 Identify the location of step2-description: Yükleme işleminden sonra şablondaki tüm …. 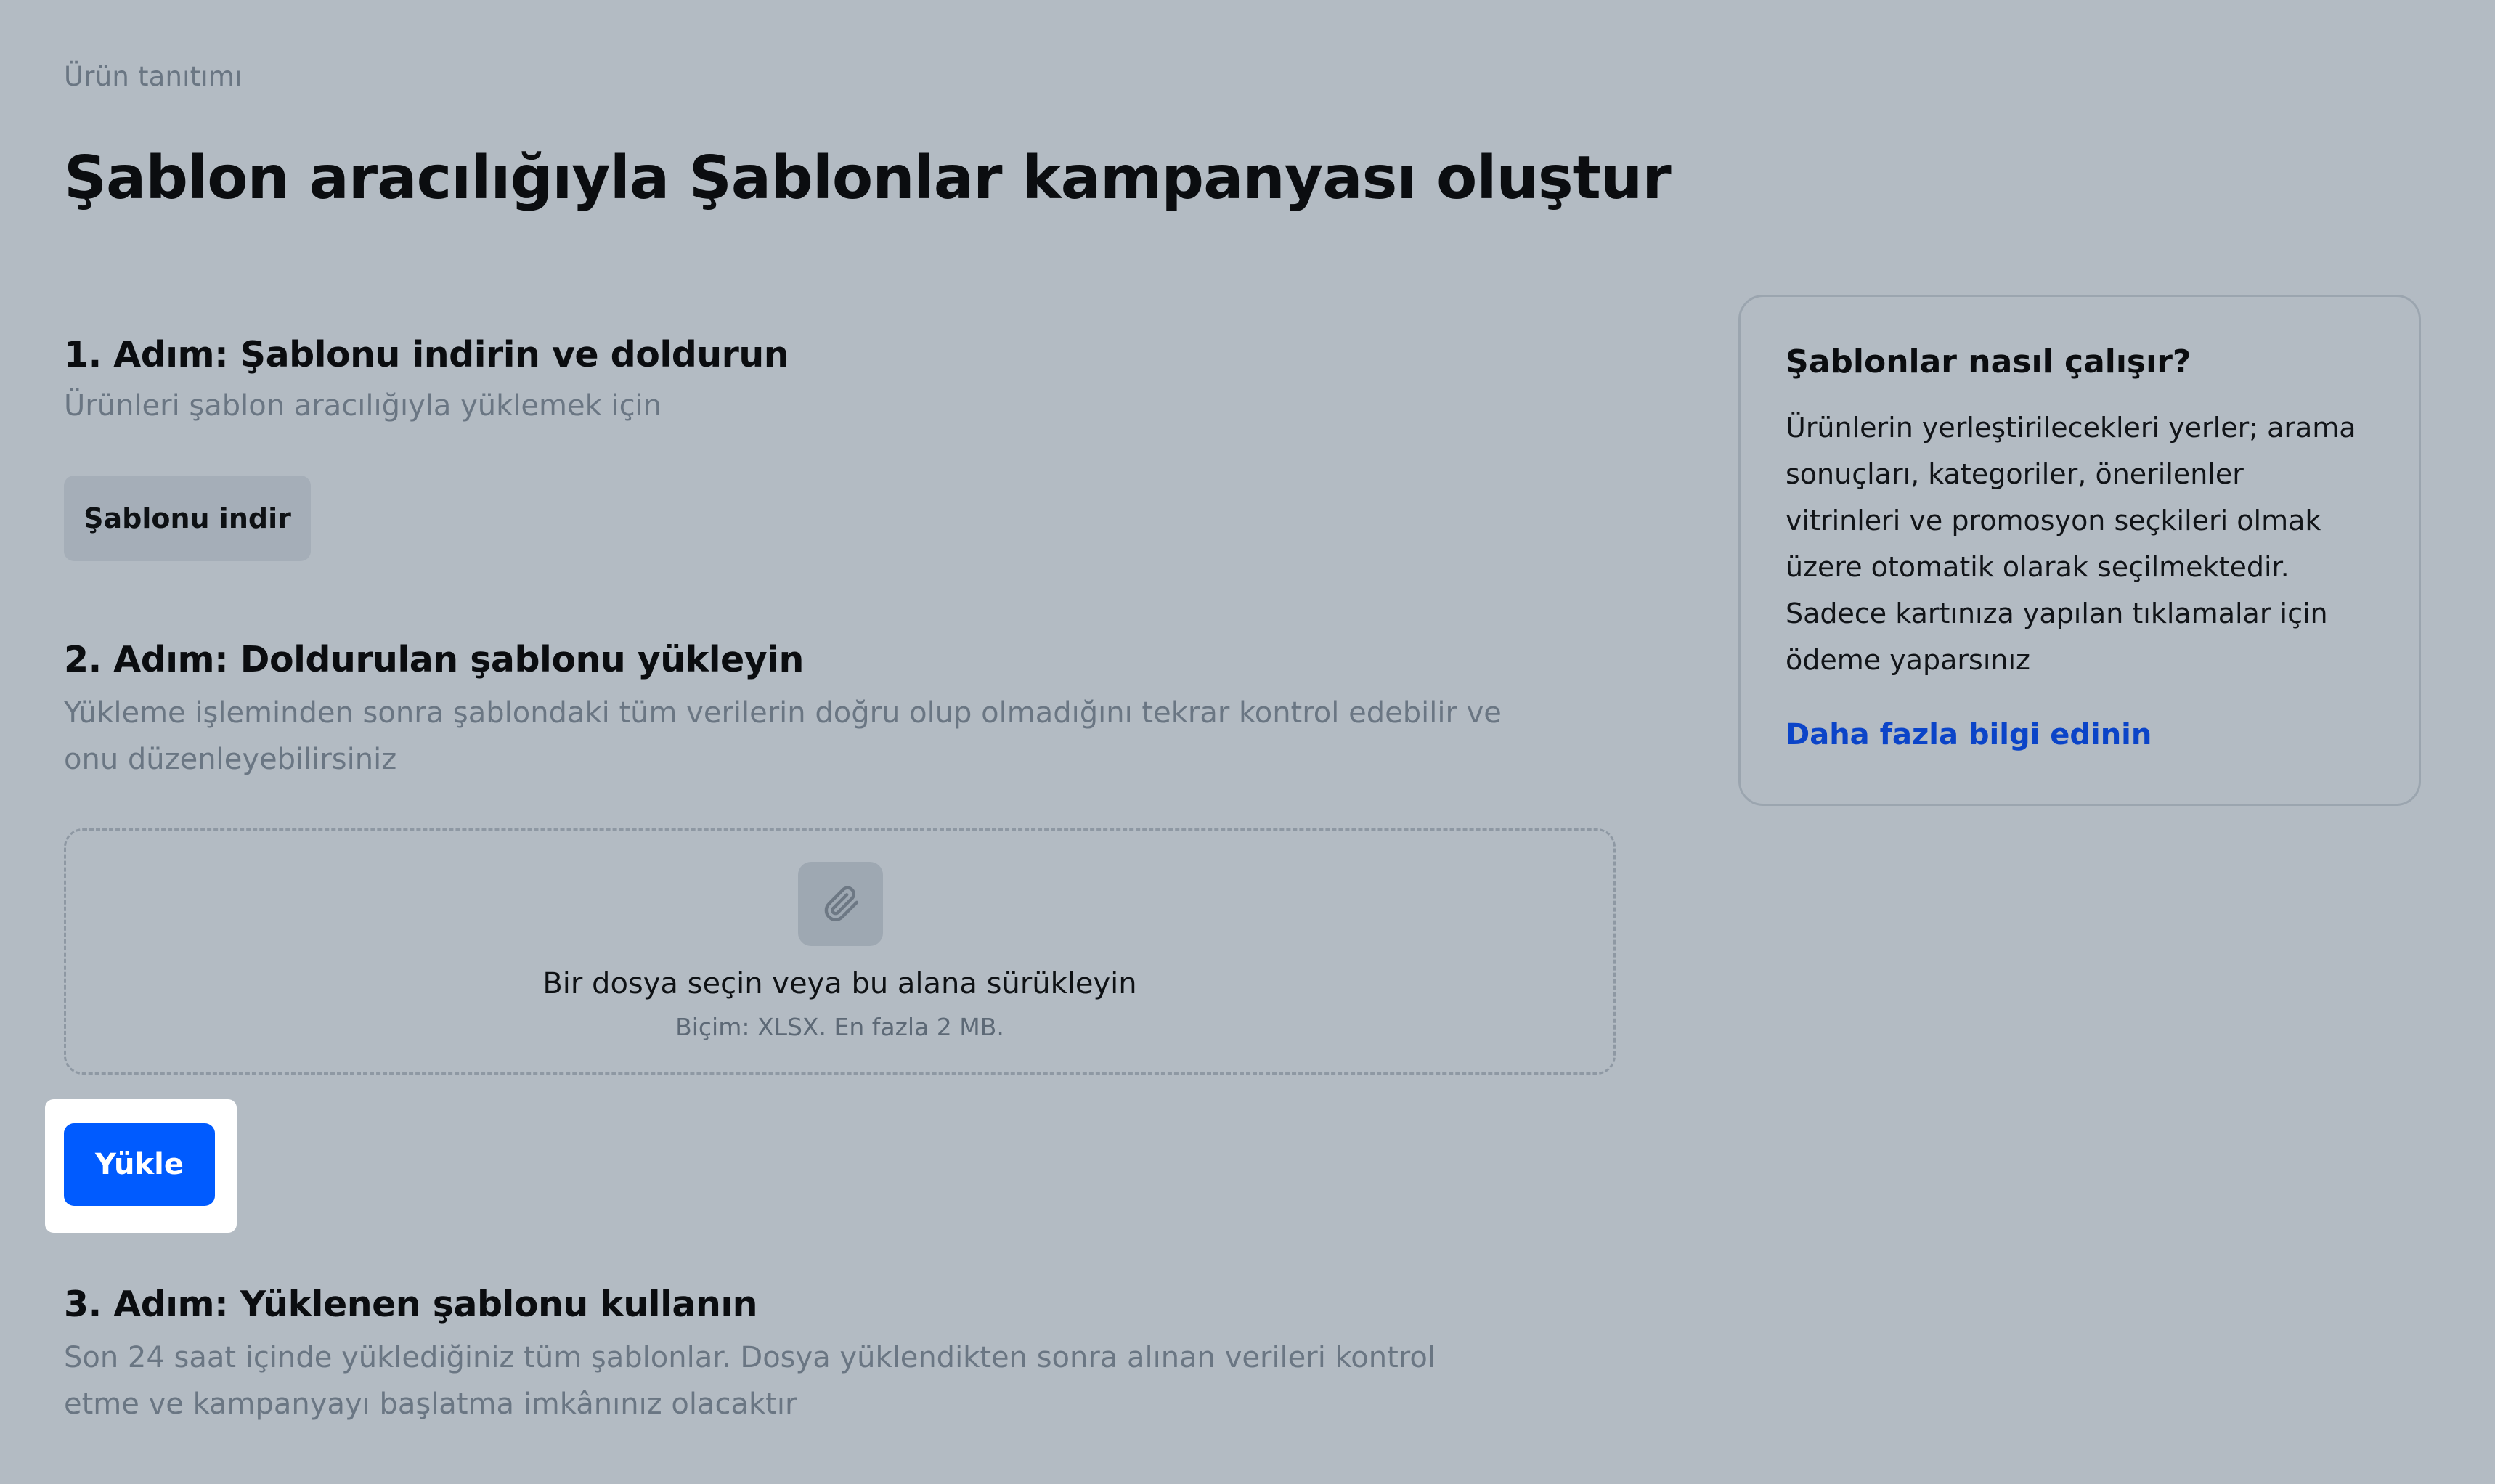
(783, 736).